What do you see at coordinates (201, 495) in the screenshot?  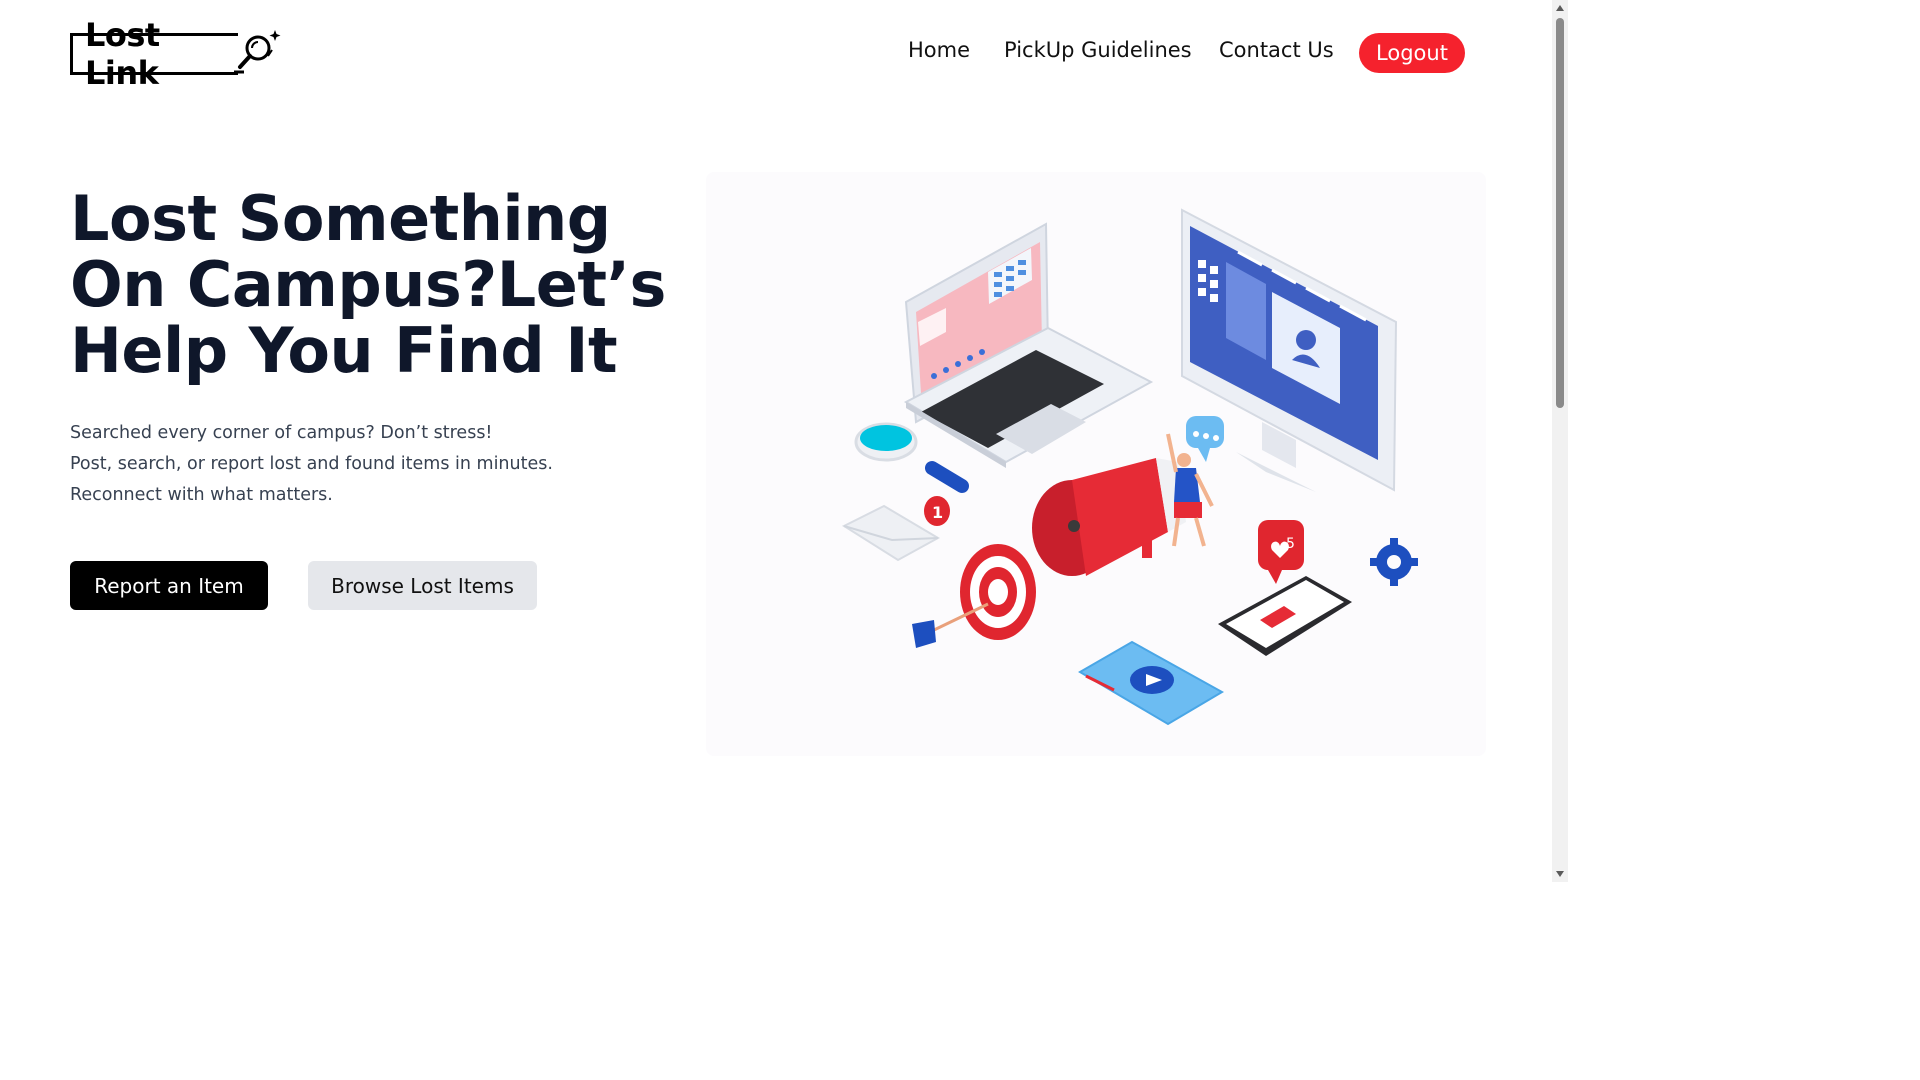 I see `hero-description-line: Reconnect with what matters.` at bounding box center [201, 495].